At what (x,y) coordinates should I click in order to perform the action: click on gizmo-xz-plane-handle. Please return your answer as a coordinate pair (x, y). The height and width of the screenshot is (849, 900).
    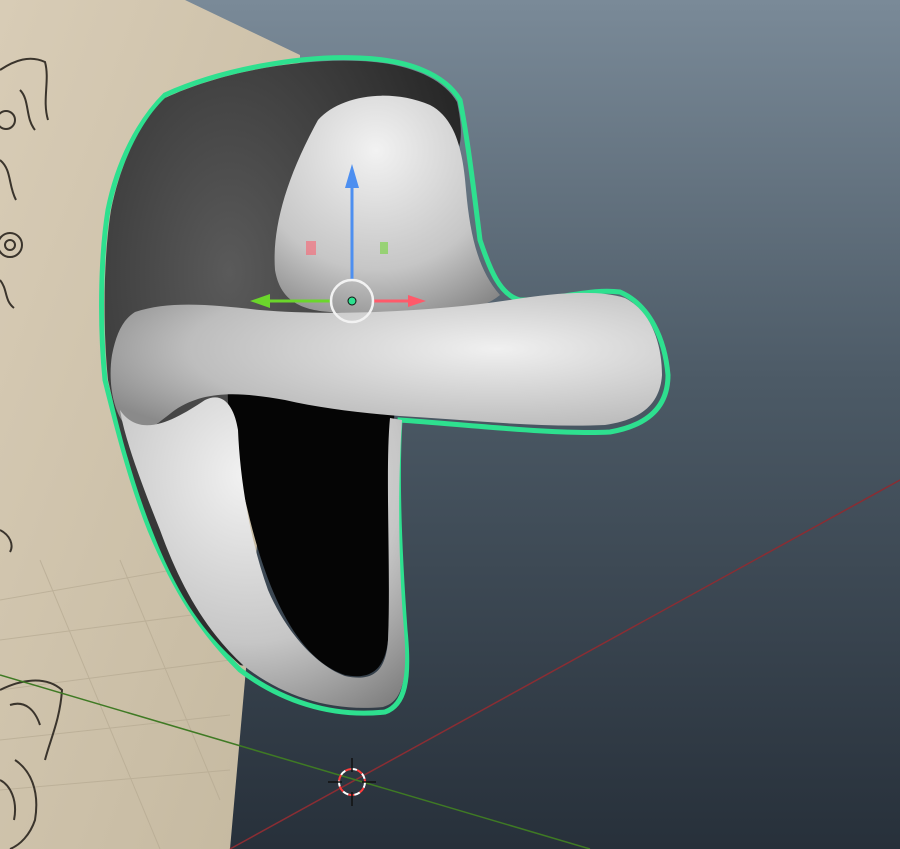
    Looking at the image, I should click on (311, 248).